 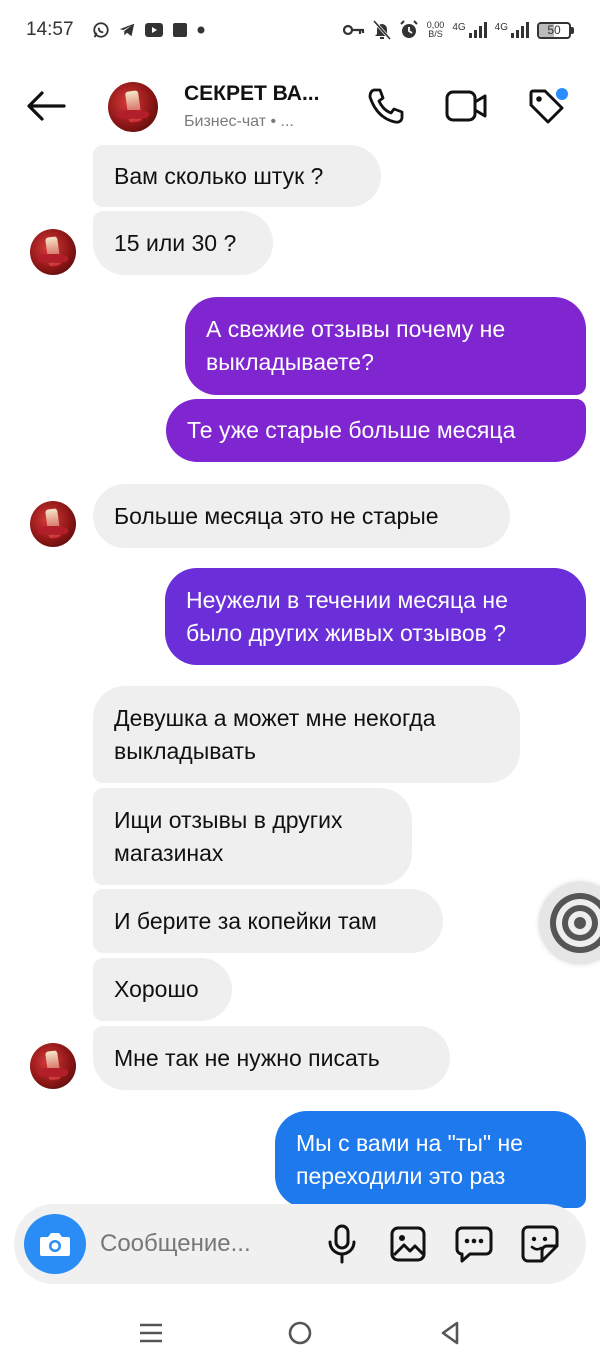 I want to click on voice-message-button, so click(x=342, y=1244).